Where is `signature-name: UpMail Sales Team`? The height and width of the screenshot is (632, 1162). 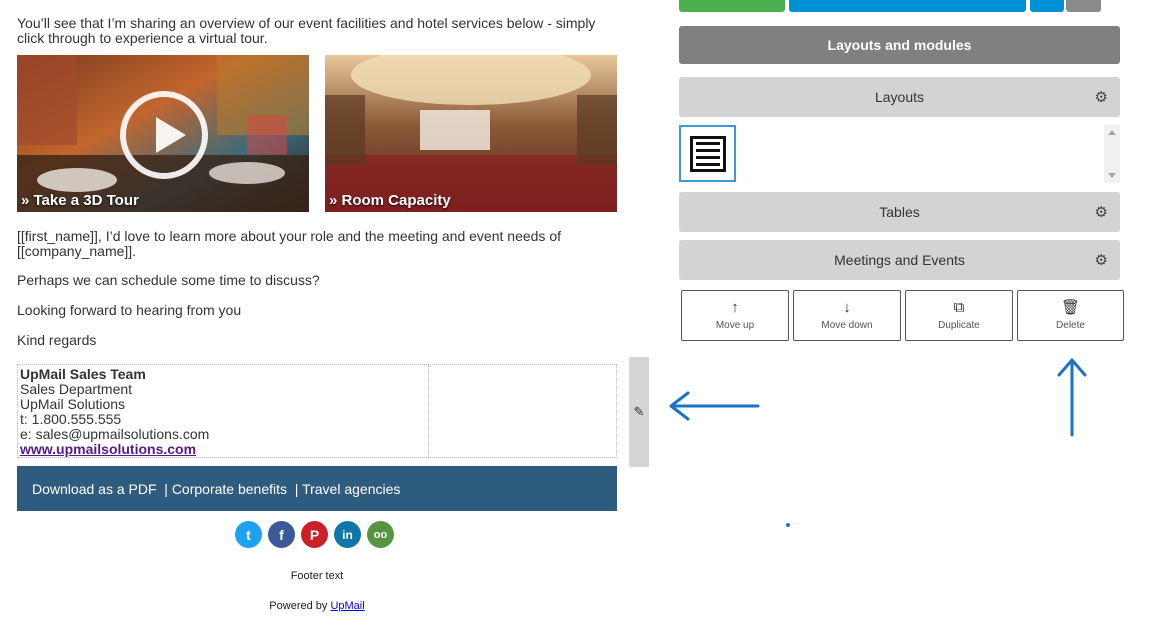 signature-name: UpMail Sales Team is located at coordinates (83, 374).